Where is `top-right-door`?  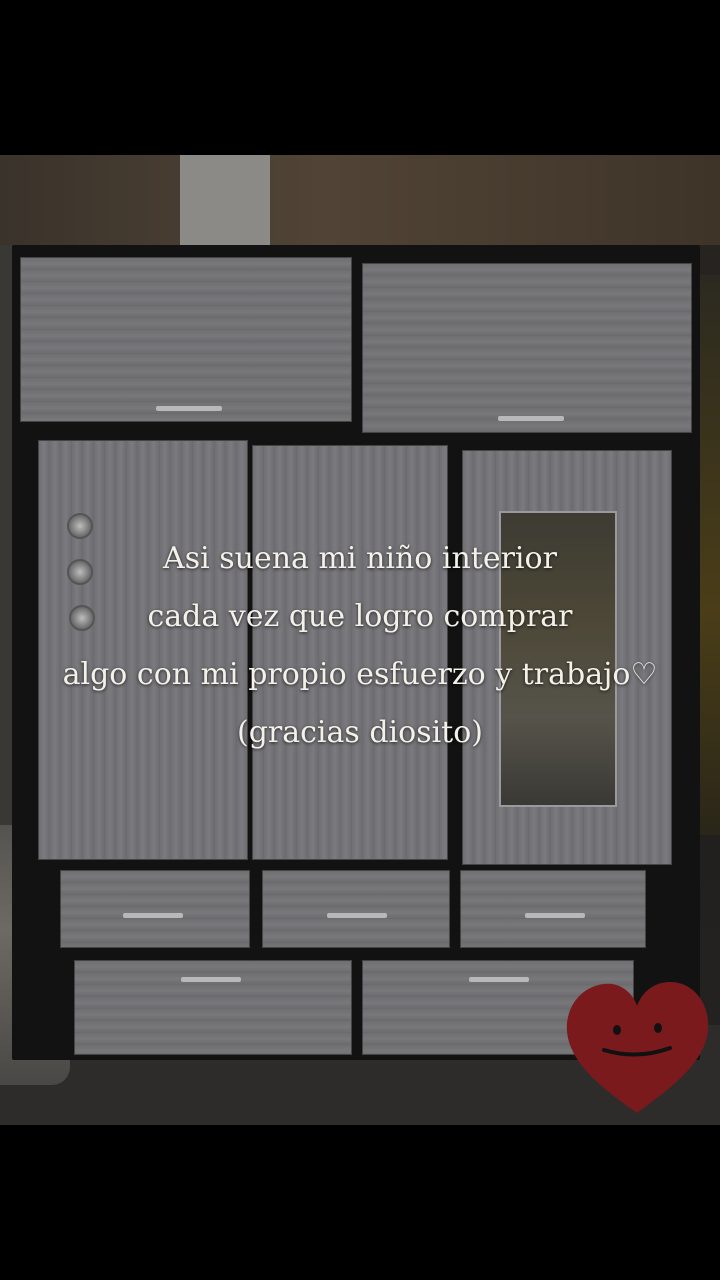 top-right-door is located at coordinates (527, 348).